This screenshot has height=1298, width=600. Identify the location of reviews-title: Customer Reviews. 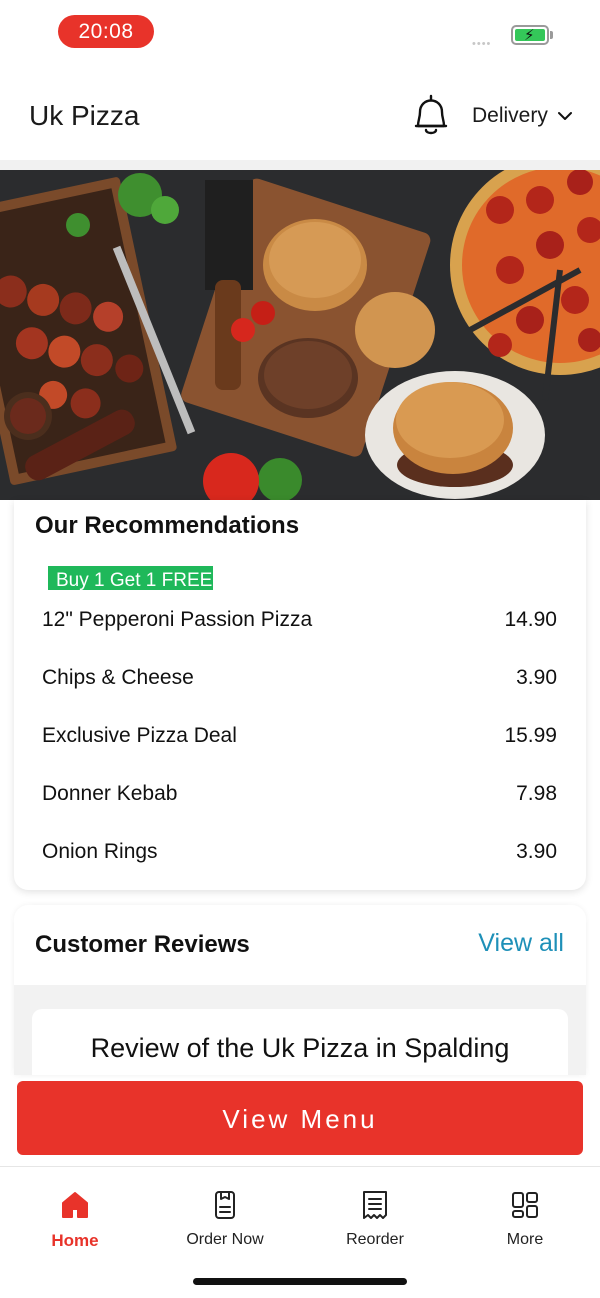
(142, 944).